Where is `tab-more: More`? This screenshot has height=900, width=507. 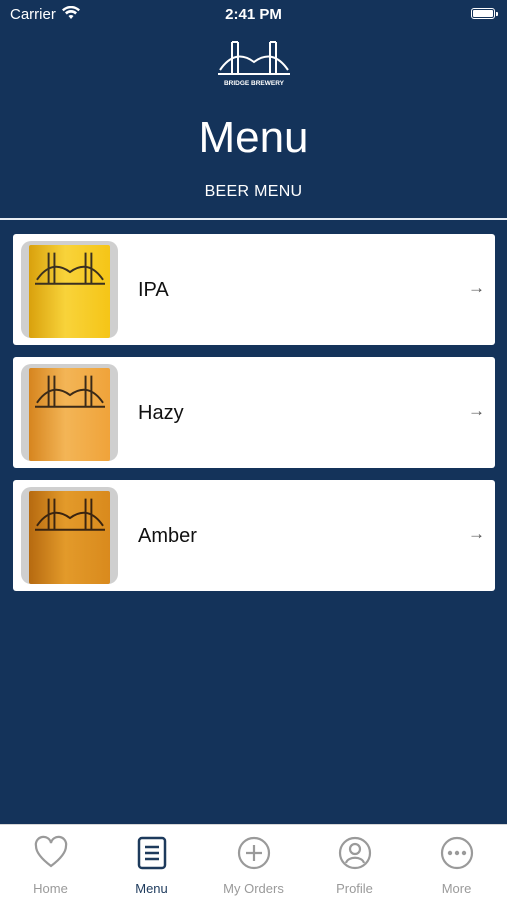
tab-more: More is located at coordinates (456, 862).